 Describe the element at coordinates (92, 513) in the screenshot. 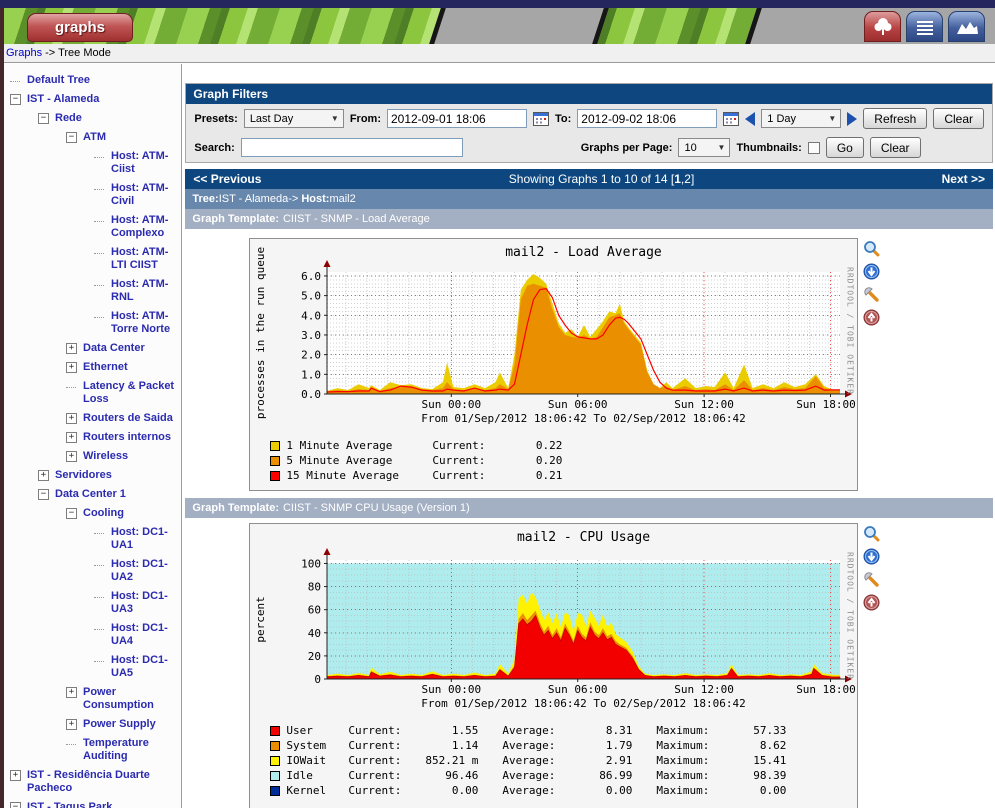

I see `tree-item-cooling: − Cooling` at that location.